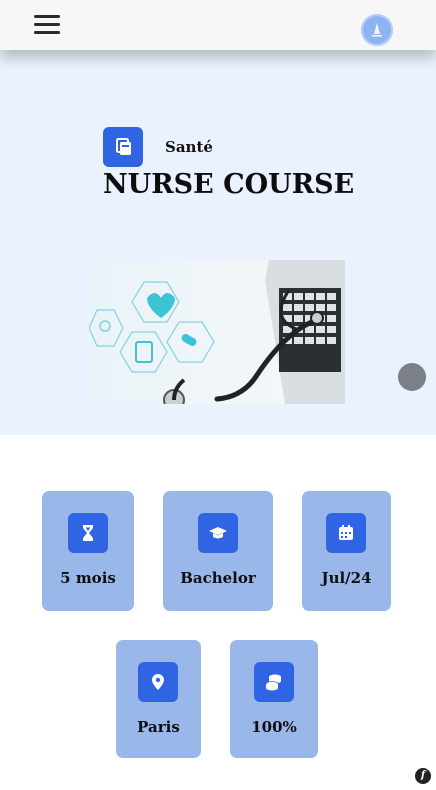  Describe the element at coordinates (229, 184) in the screenshot. I see `page-title: NURSE COURSE` at that location.